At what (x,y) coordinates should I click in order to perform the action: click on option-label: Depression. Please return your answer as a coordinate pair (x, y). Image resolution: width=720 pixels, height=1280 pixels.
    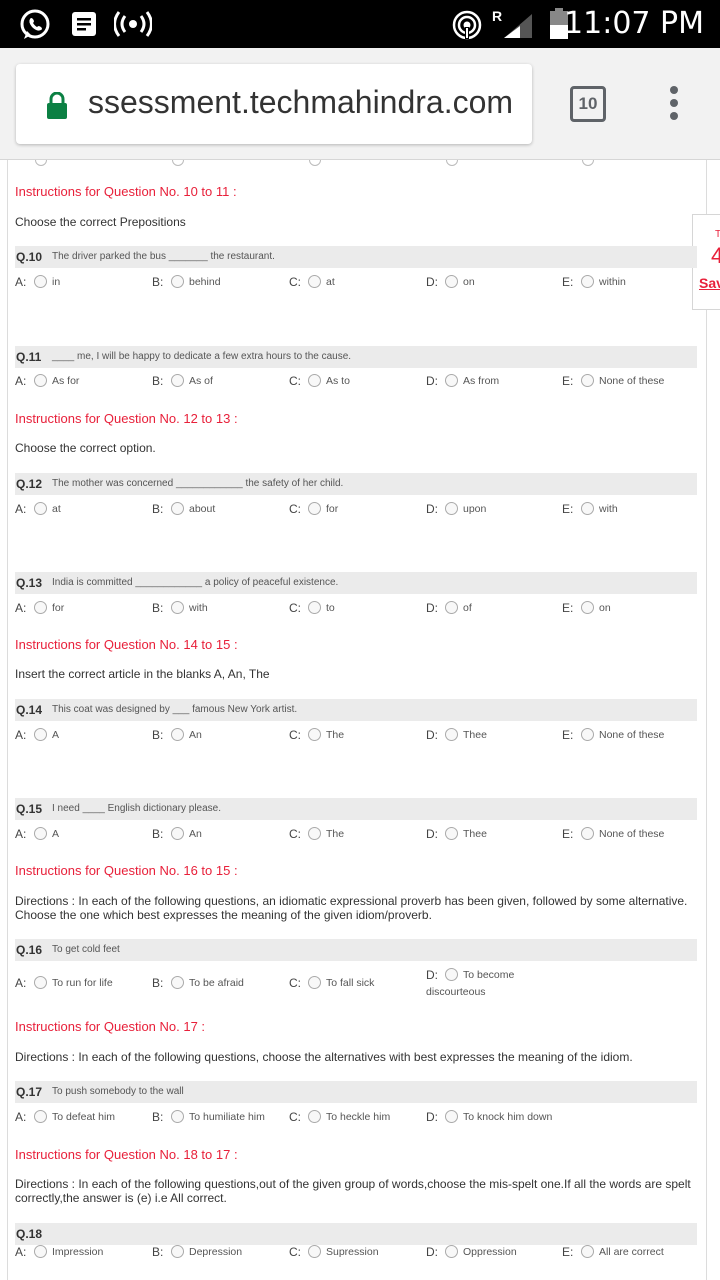
    Looking at the image, I should click on (216, 1252).